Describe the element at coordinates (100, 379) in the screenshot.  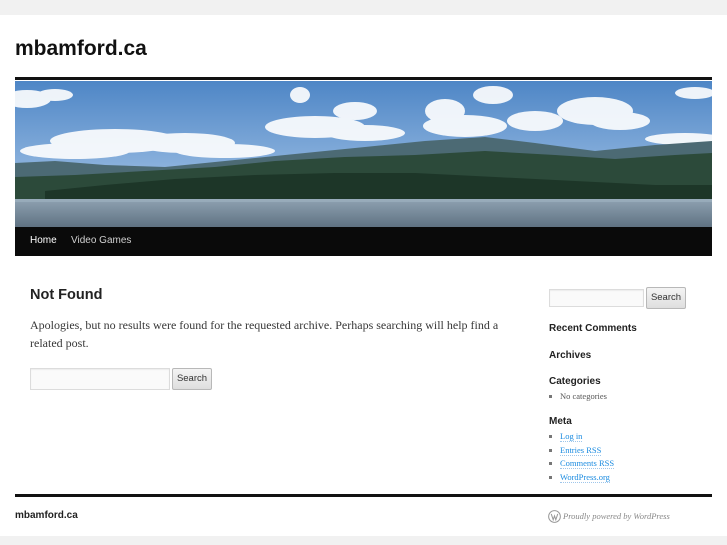
I see `main-search-input` at that location.